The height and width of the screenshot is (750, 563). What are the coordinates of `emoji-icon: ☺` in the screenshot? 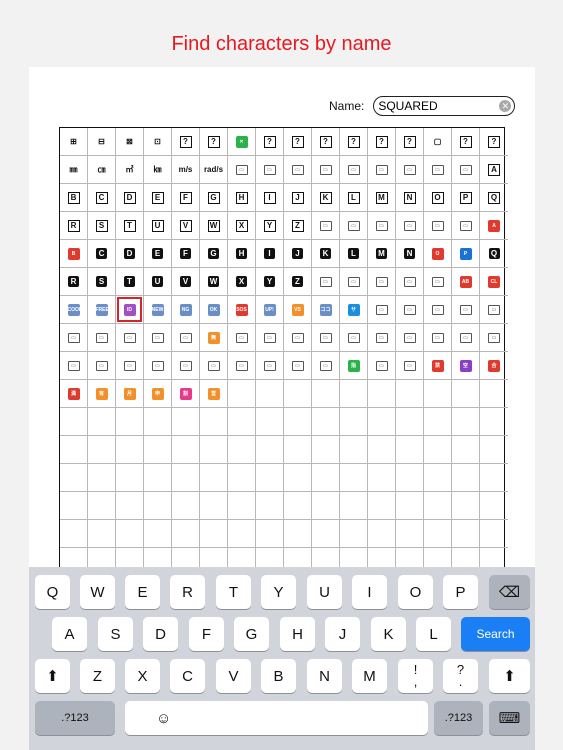 It's located at (163, 718).